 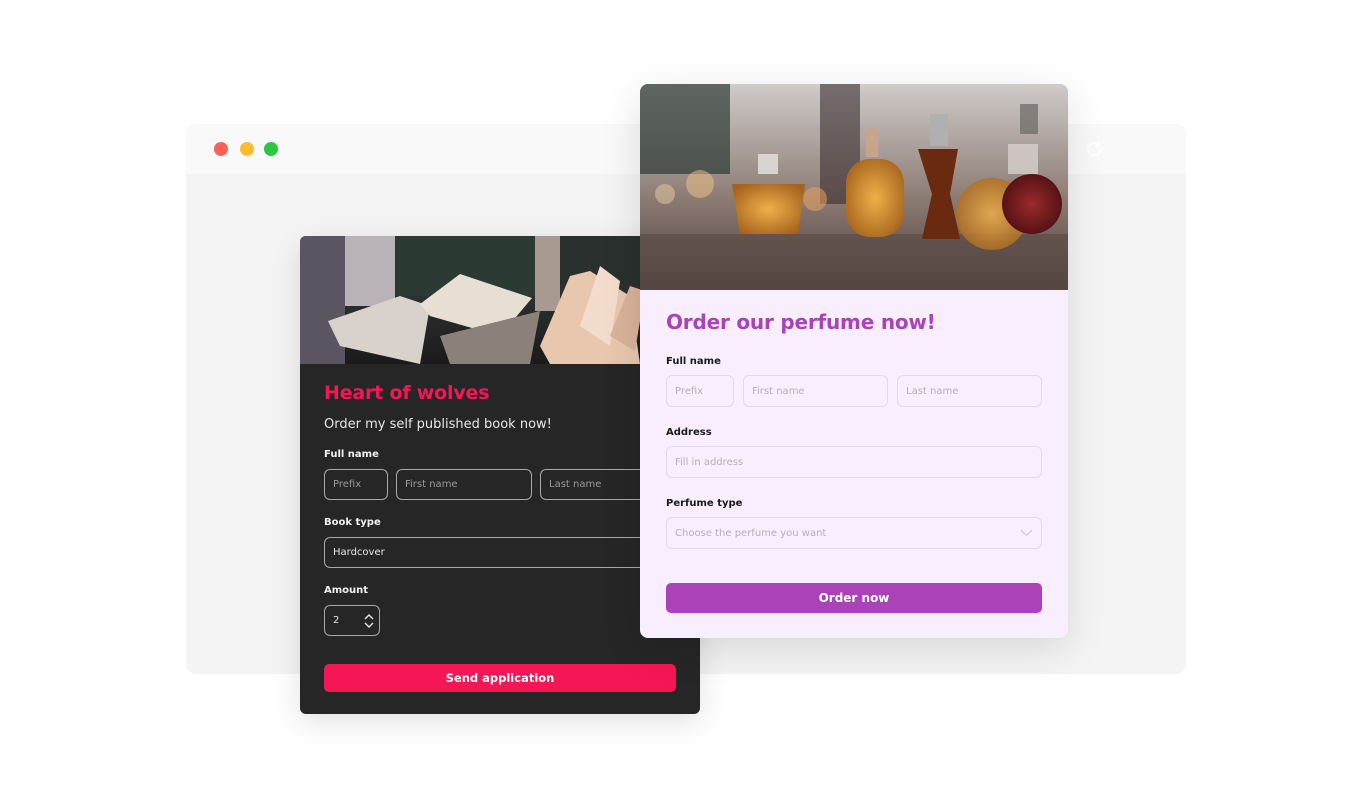 What do you see at coordinates (1094, 149) in the screenshot?
I see `reload-icon` at bounding box center [1094, 149].